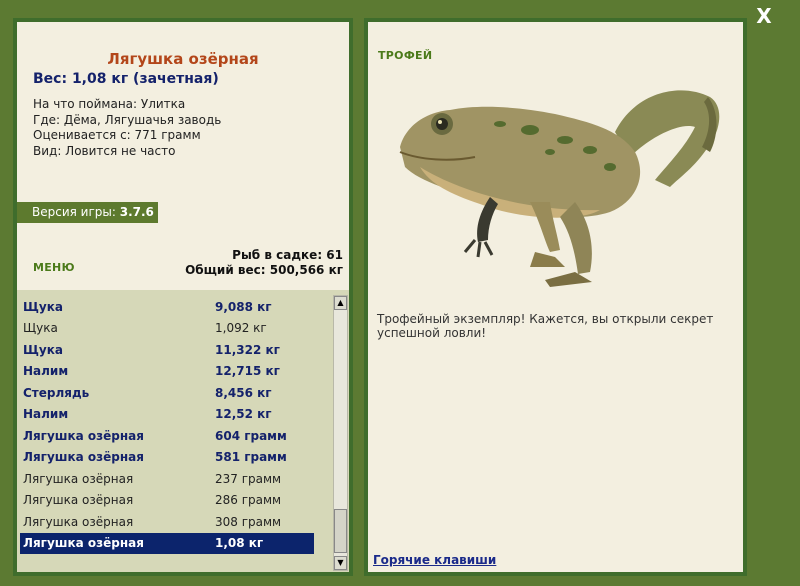  Describe the element at coordinates (243, 414) in the screenshot. I see `catch-fish-weight: 12,52 кг` at that location.